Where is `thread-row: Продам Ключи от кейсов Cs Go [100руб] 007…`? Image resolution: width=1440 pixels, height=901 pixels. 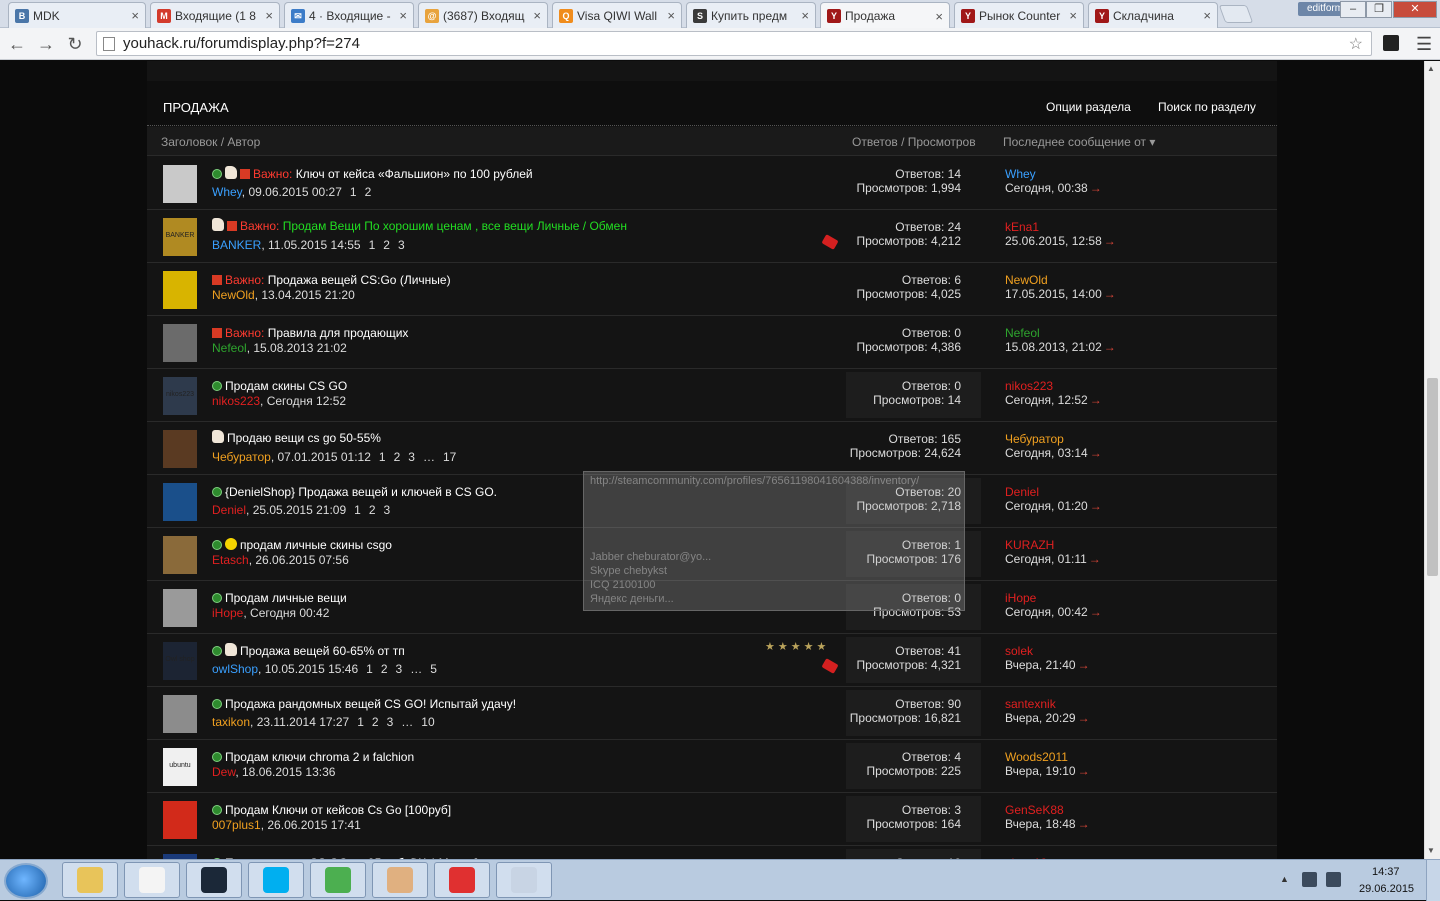
thread-row: Продам Ключи от кейсов Cs Go [100руб] 007… is located at coordinates (712, 819).